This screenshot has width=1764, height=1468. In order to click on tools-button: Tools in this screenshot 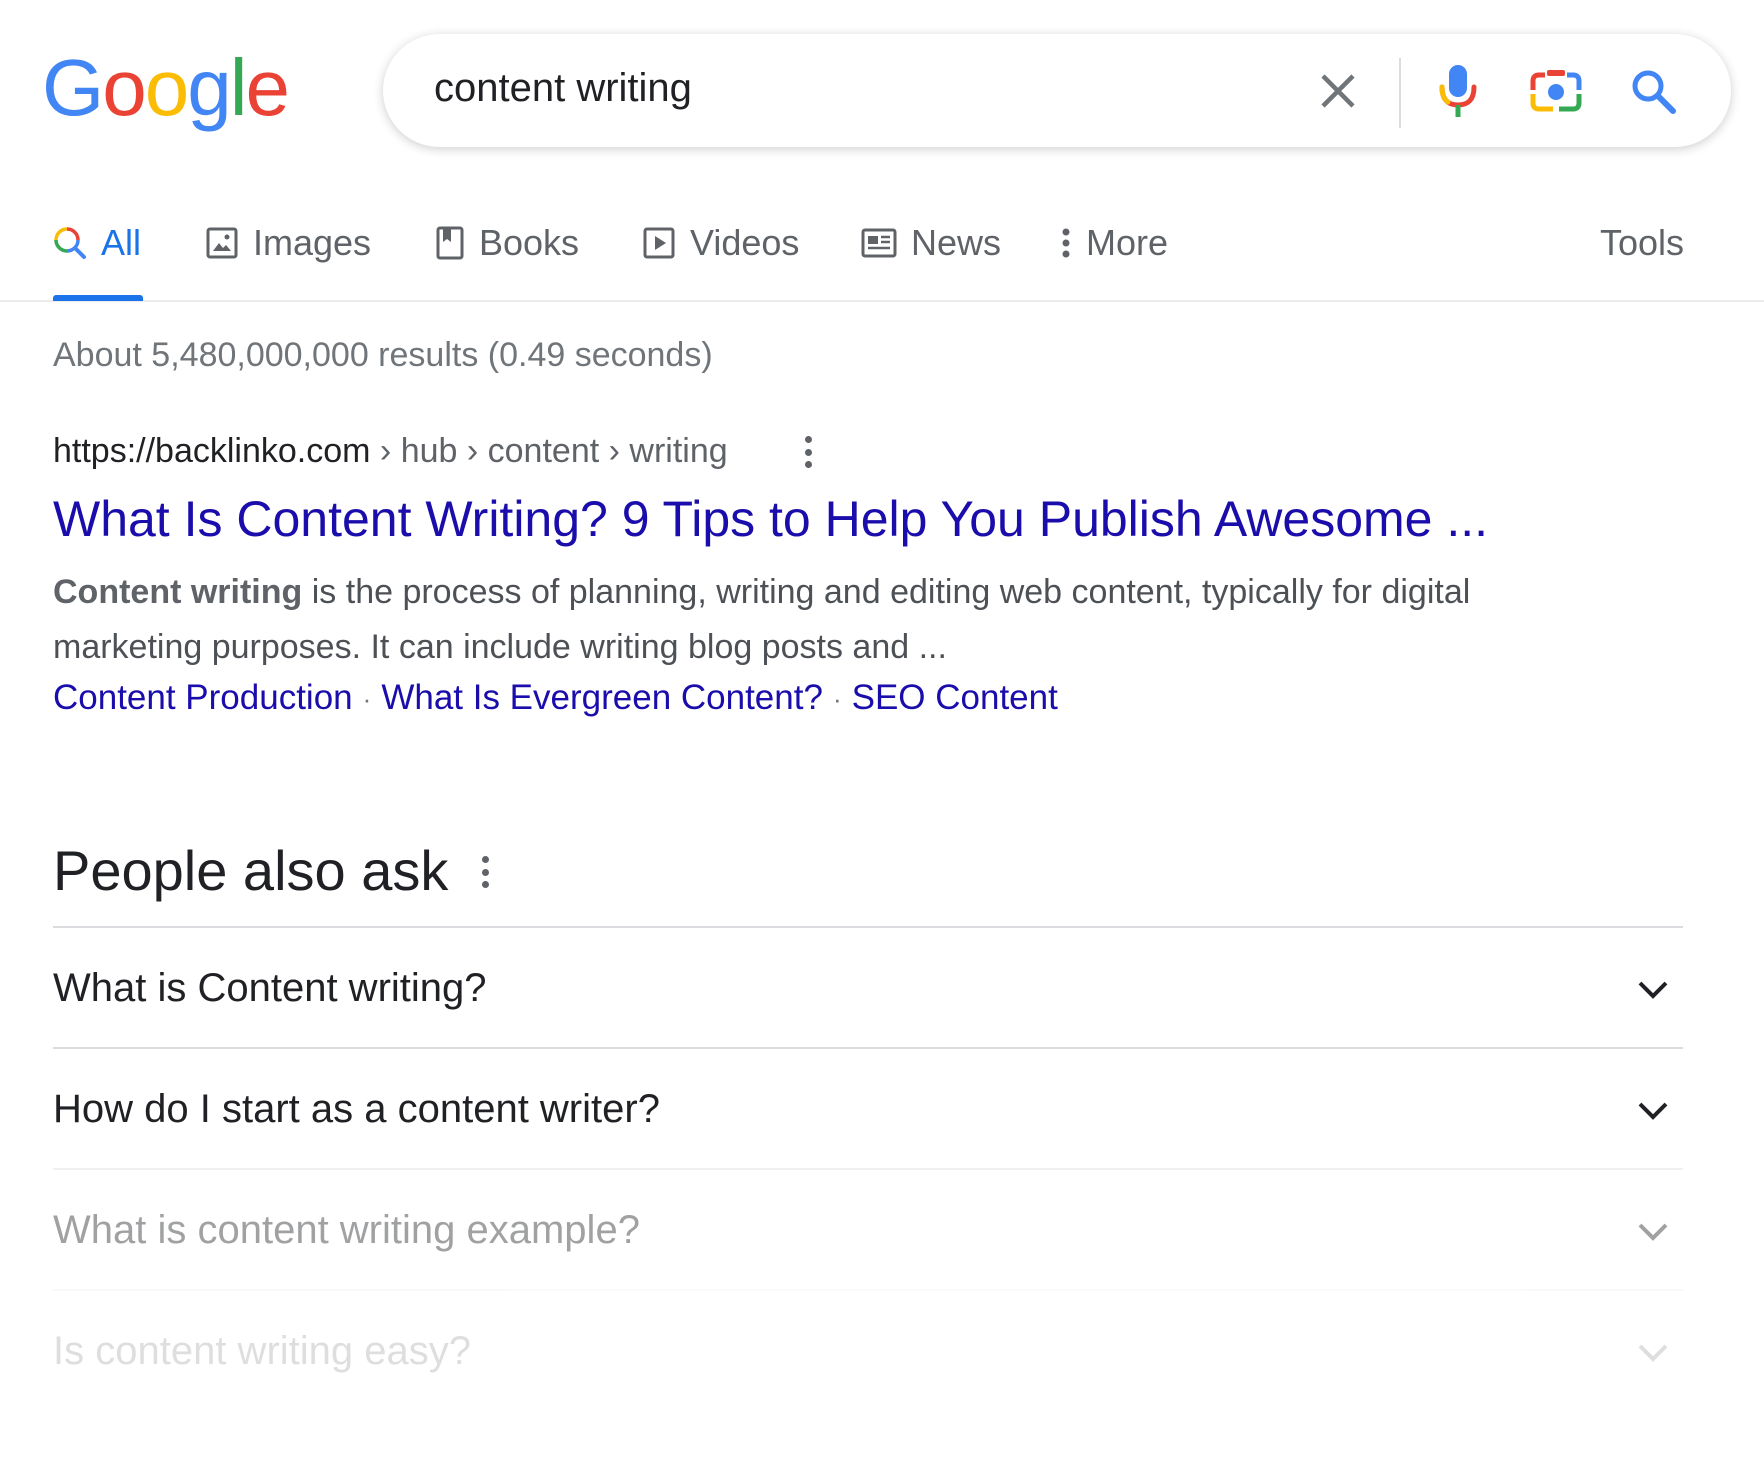, I will do `click(1642, 243)`.